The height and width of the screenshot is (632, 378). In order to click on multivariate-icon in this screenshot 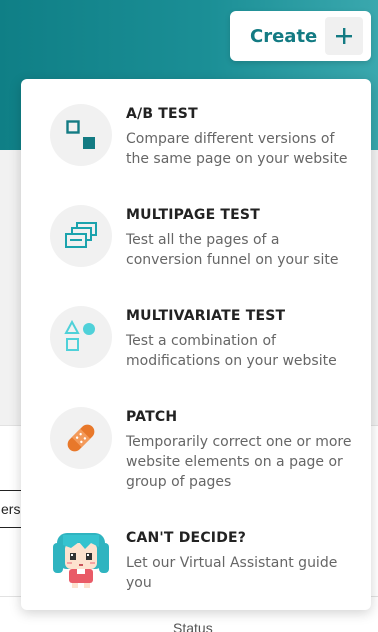, I will do `click(81, 337)`.